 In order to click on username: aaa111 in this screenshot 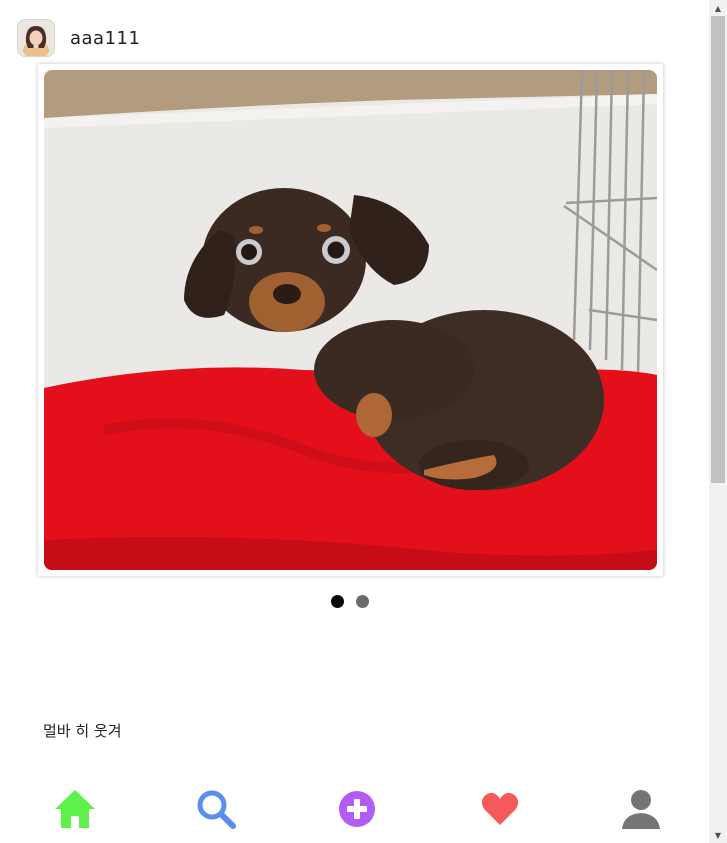, I will do `click(105, 38)`.